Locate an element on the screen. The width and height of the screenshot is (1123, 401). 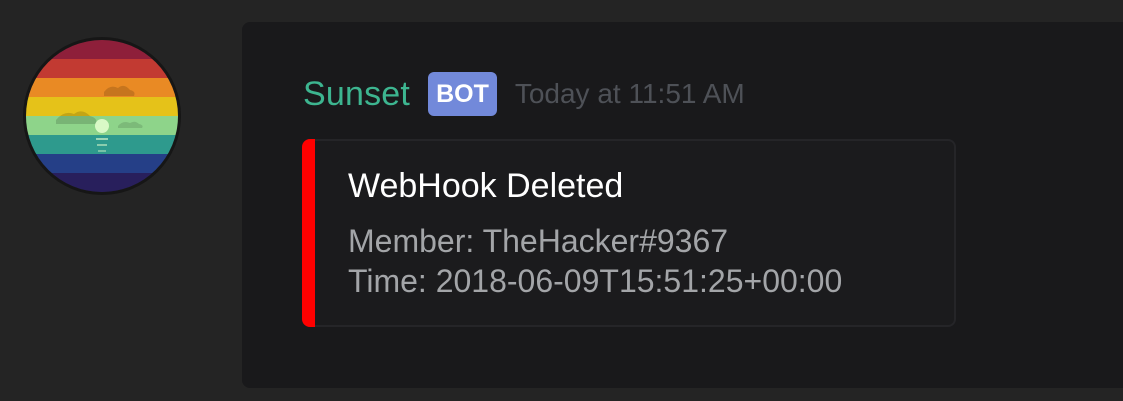
embed-title: WebHook Deleted is located at coordinates (486, 186).